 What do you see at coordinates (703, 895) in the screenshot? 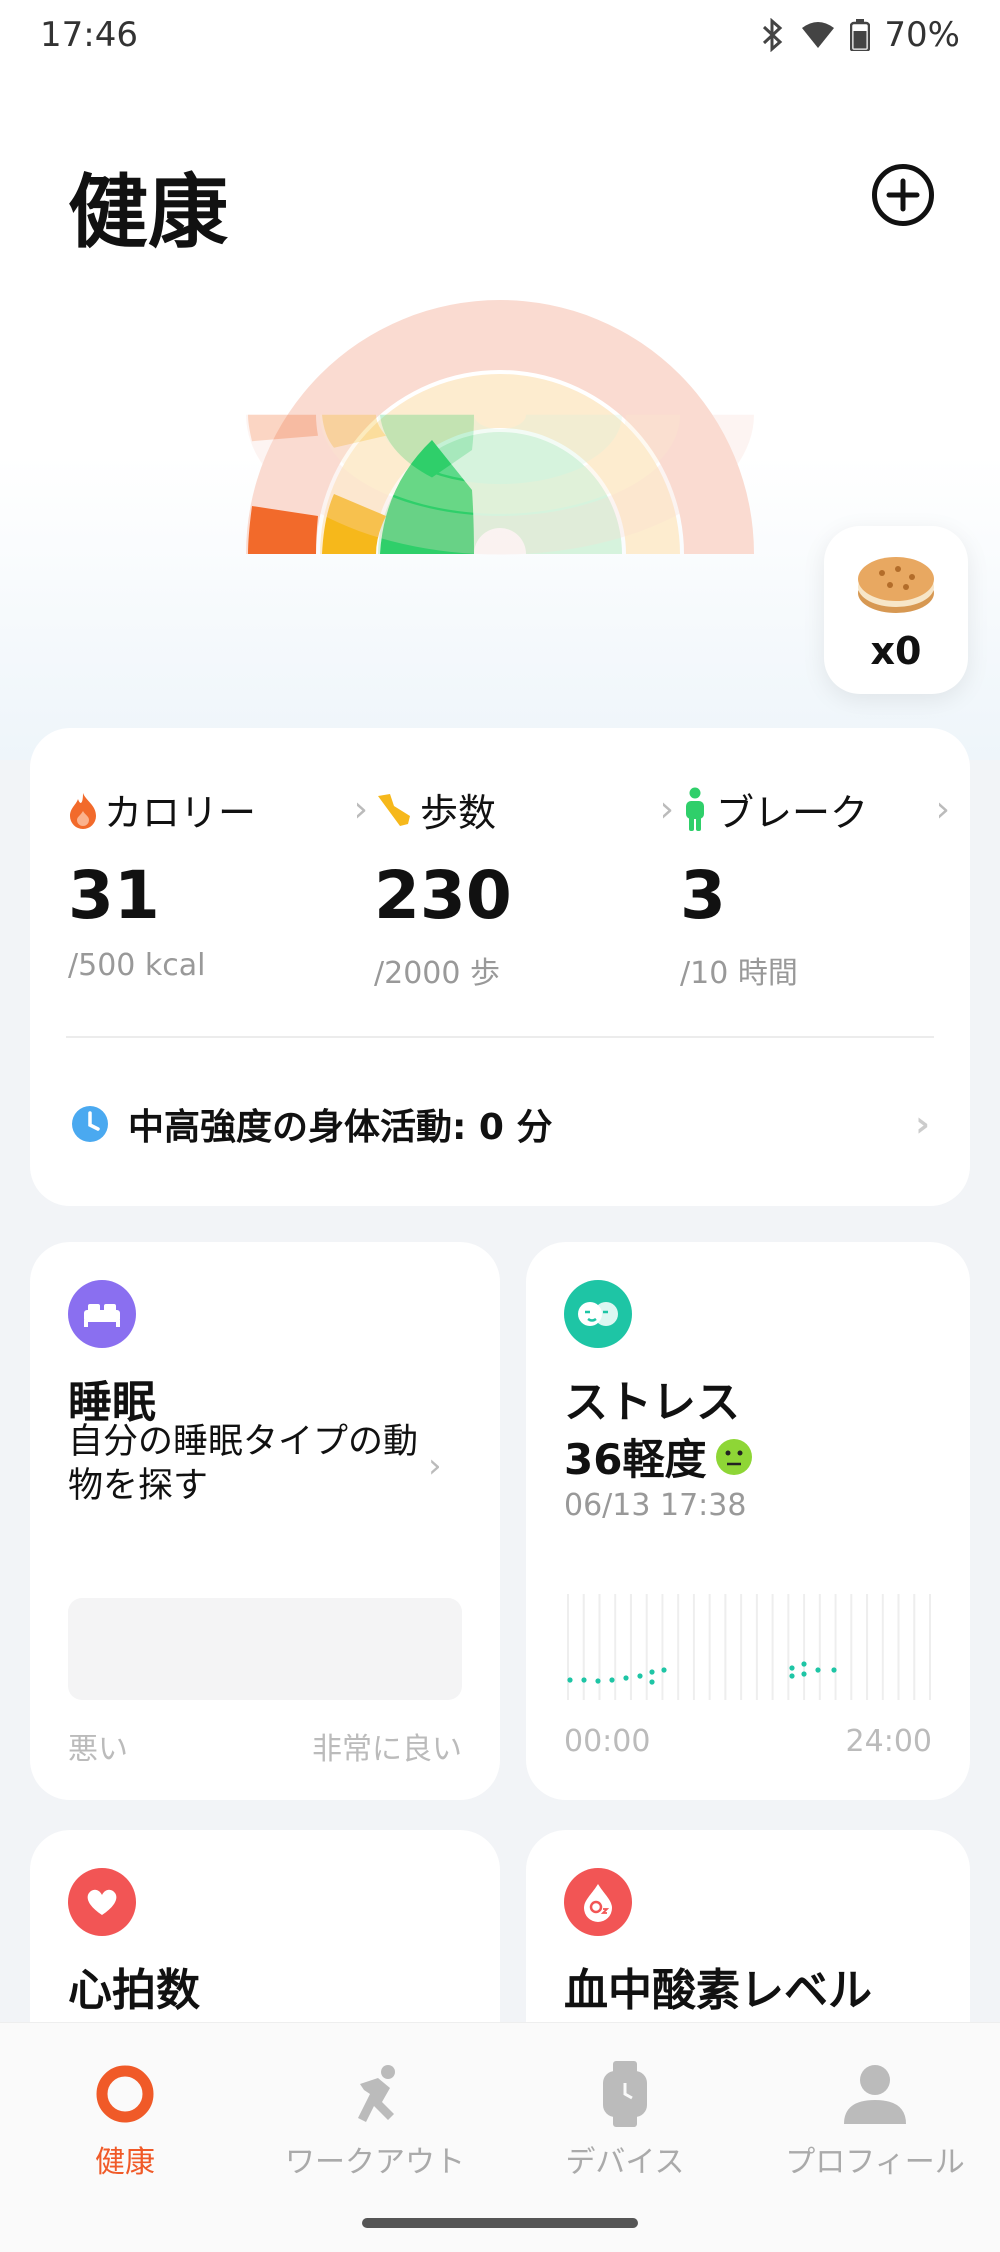
I see `break-value: 3` at bounding box center [703, 895].